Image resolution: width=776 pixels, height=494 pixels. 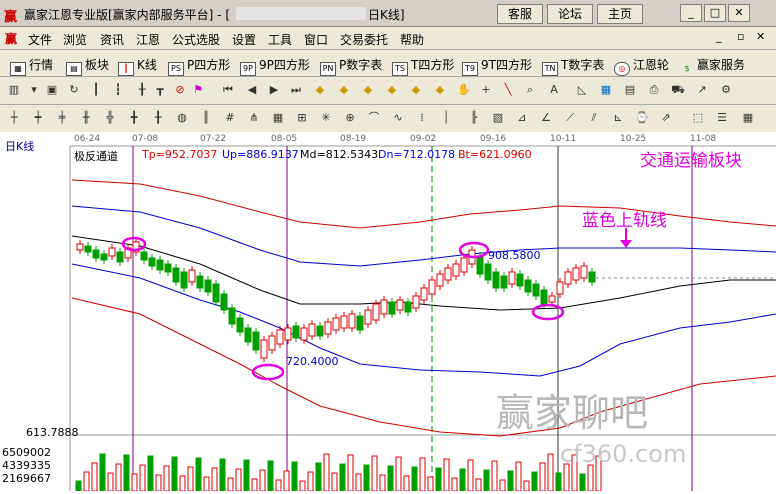 What do you see at coordinates (228, 90) in the screenshot?
I see `first-icon: ⏮` at bounding box center [228, 90].